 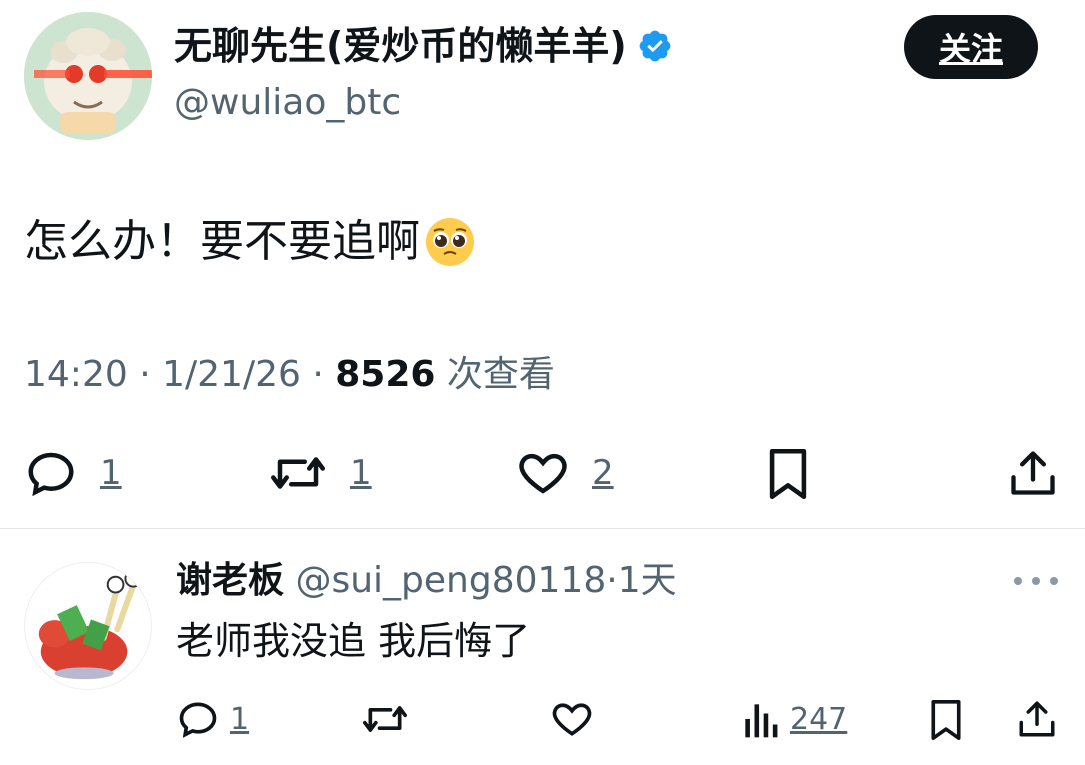 I want to click on reply-author-avatar, so click(x=88, y=626).